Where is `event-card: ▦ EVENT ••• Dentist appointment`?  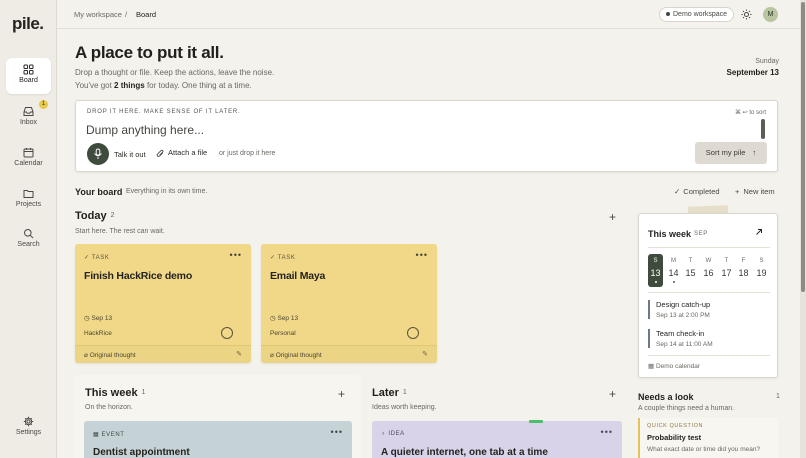 event-card: ▦ EVENT ••• Dentist appointment is located at coordinates (218, 439).